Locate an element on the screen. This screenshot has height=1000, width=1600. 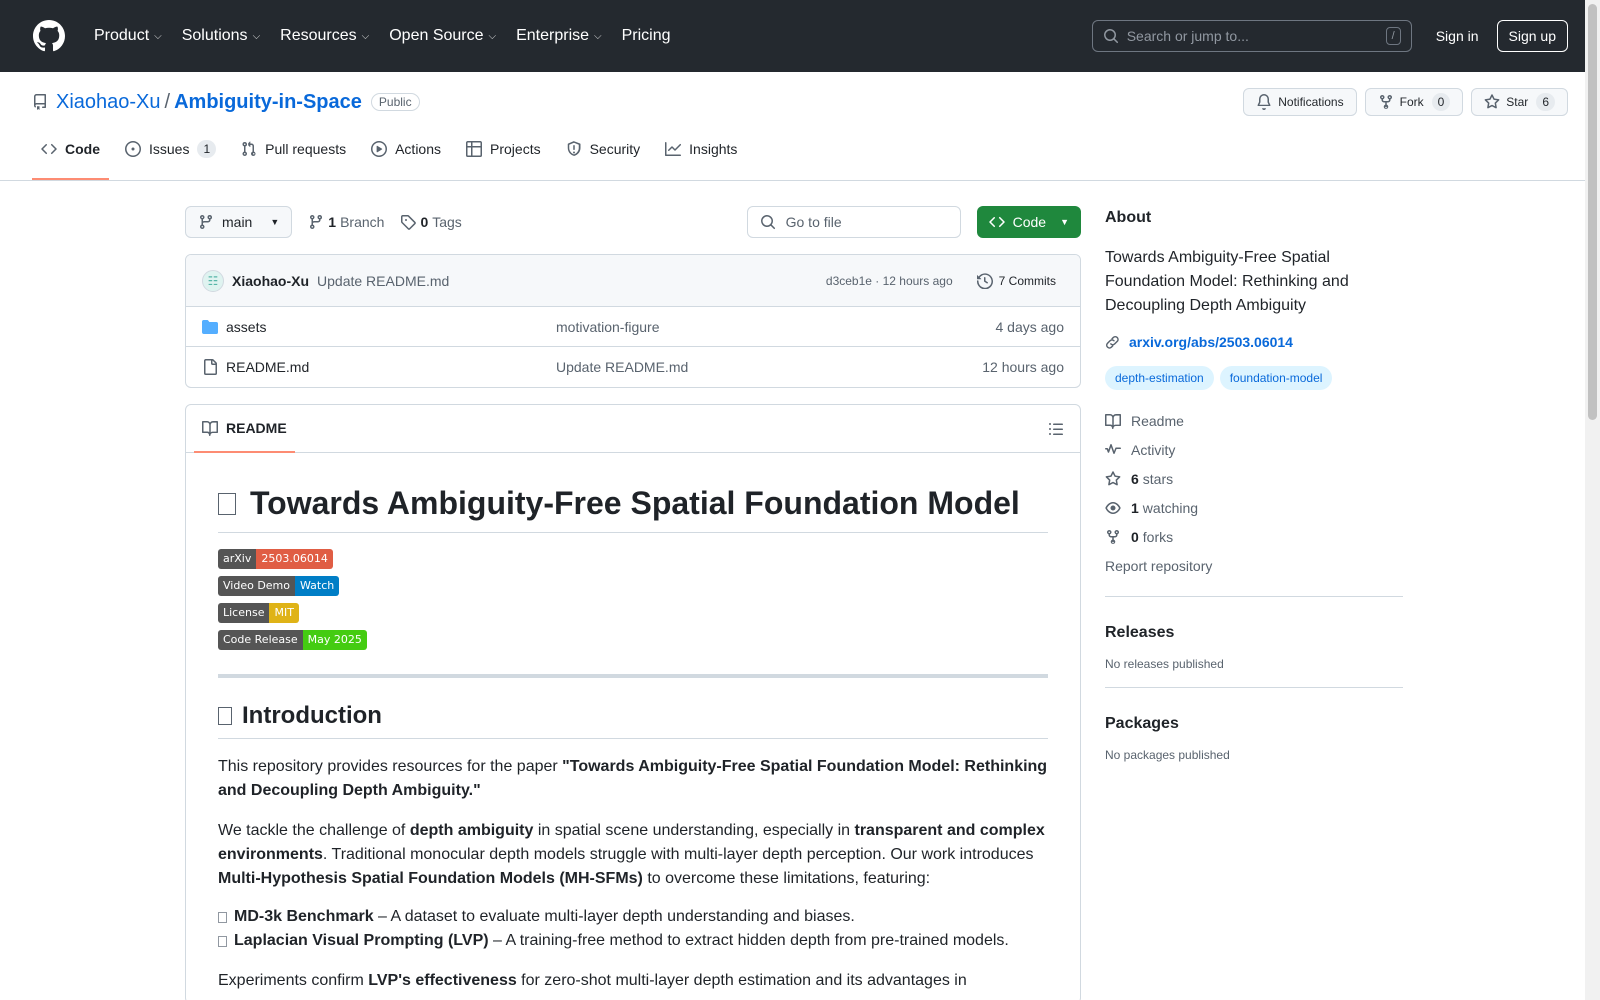
nav-pricing: Pricing is located at coordinates (646, 36).